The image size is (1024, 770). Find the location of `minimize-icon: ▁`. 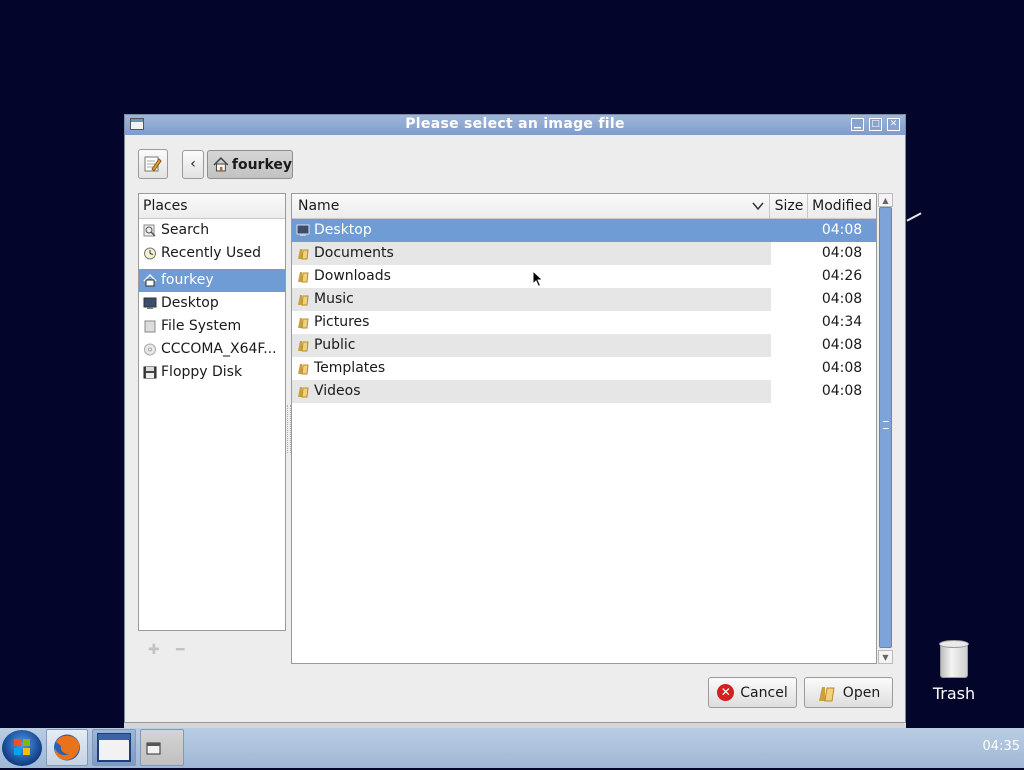

minimize-icon: ▁ is located at coordinates (857, 124).